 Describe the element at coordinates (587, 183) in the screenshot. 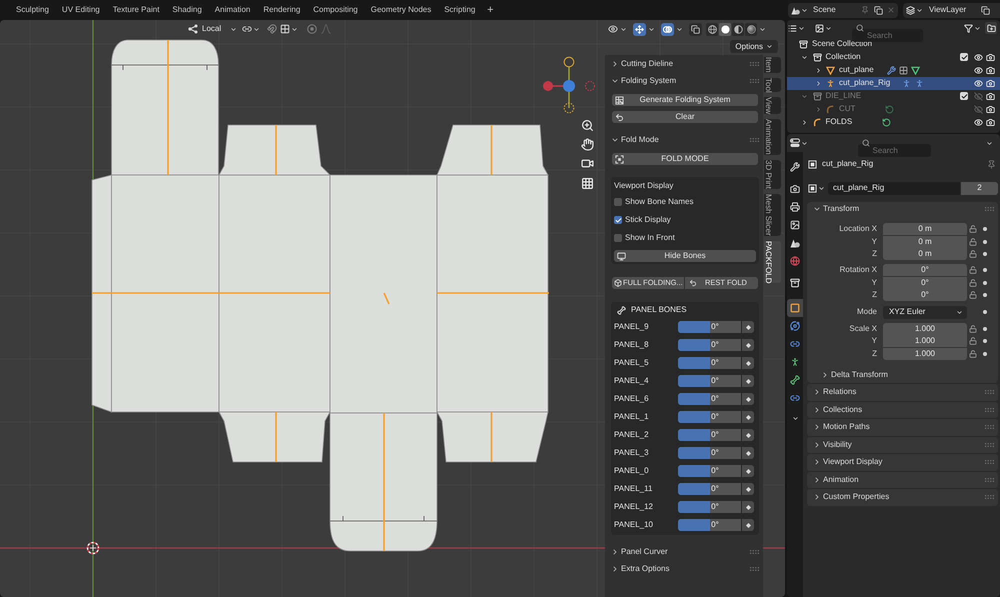

I see `grid-icon` at that location.